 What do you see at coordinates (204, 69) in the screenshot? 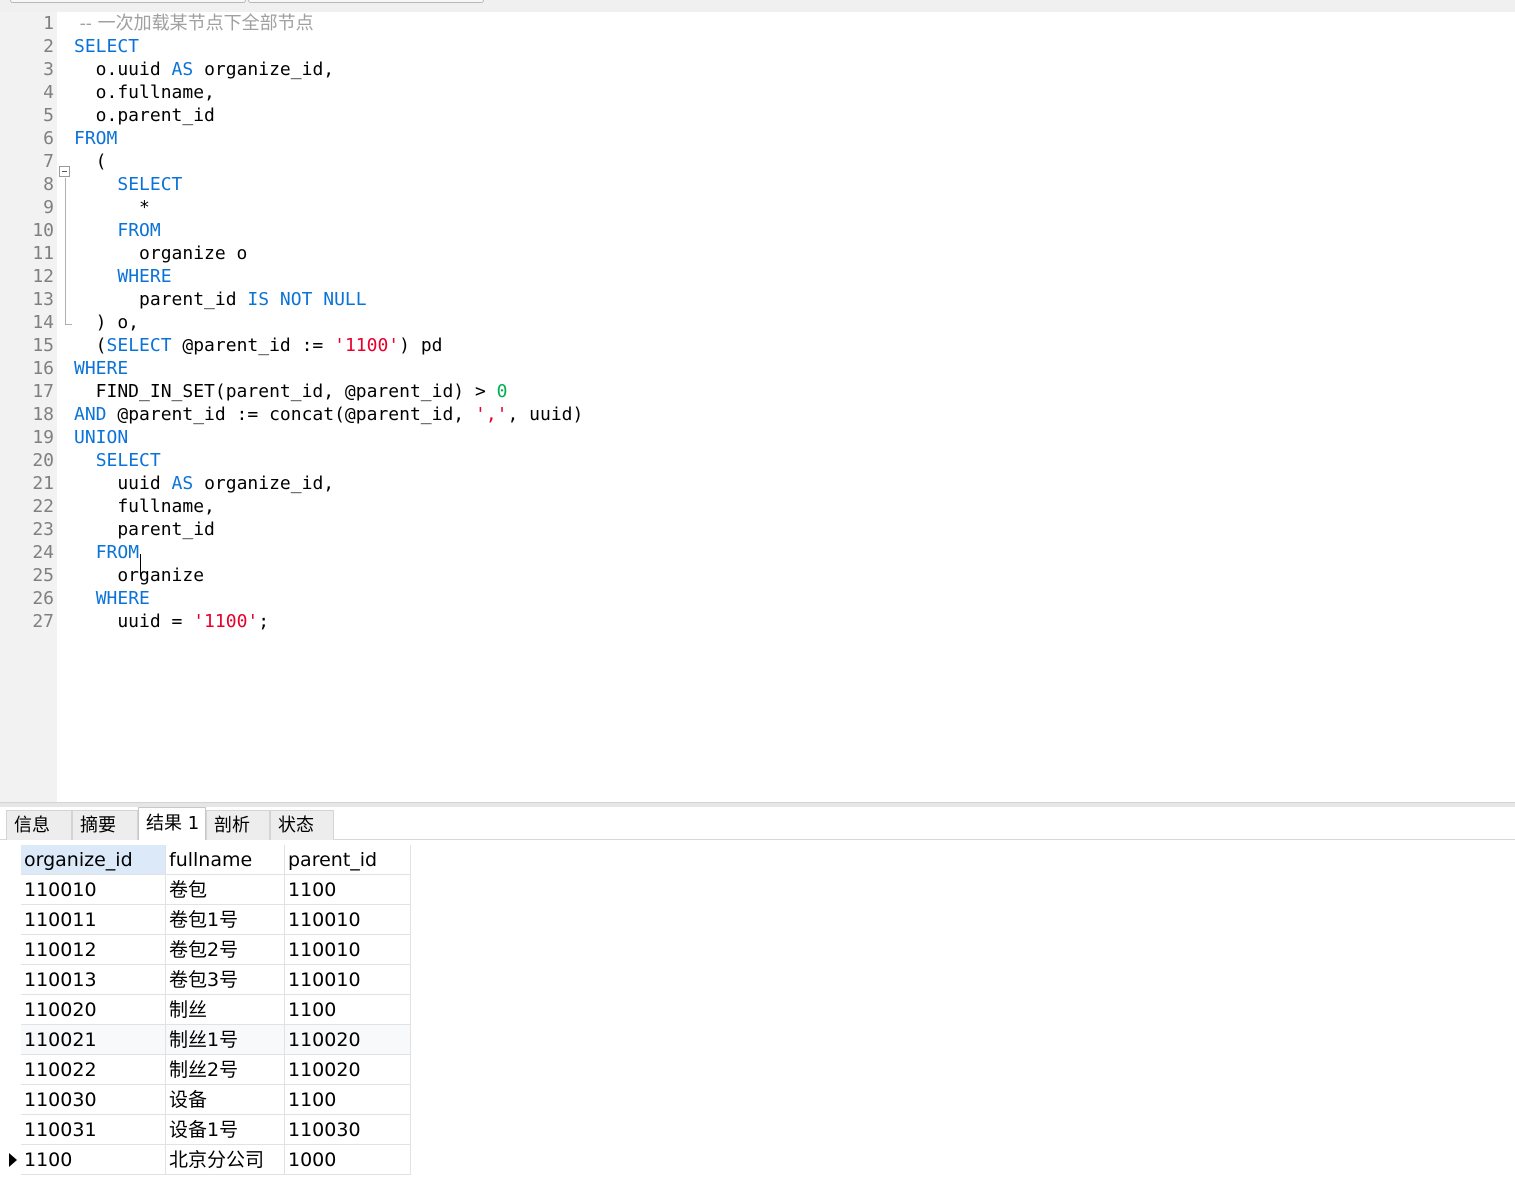
I see `code-line: o.uuid AS organize_id,` at bounding box center [204, 69].